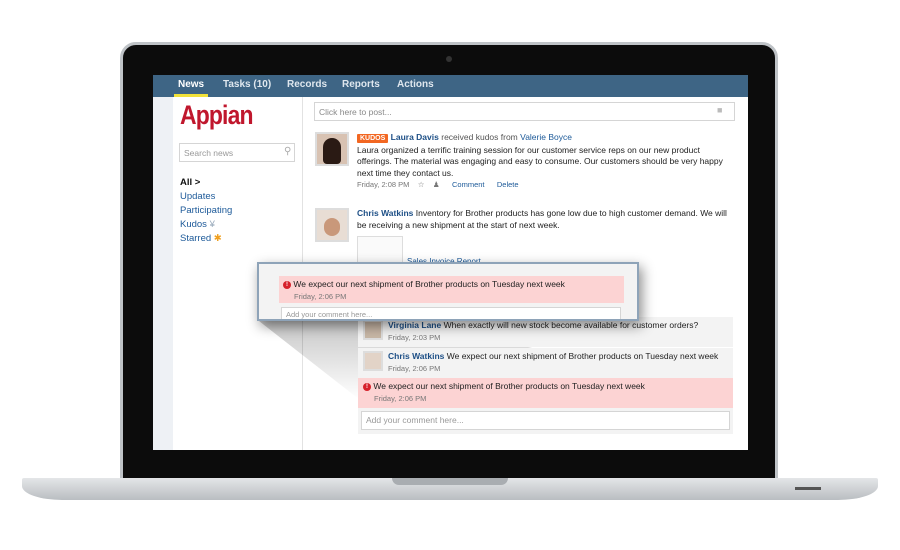 The height and width of the screenshot is (550, 900). What do you see at coordinates (237, 152) in the screenshot?
I see `search-input: Search news` at bounding box center [237, 152].